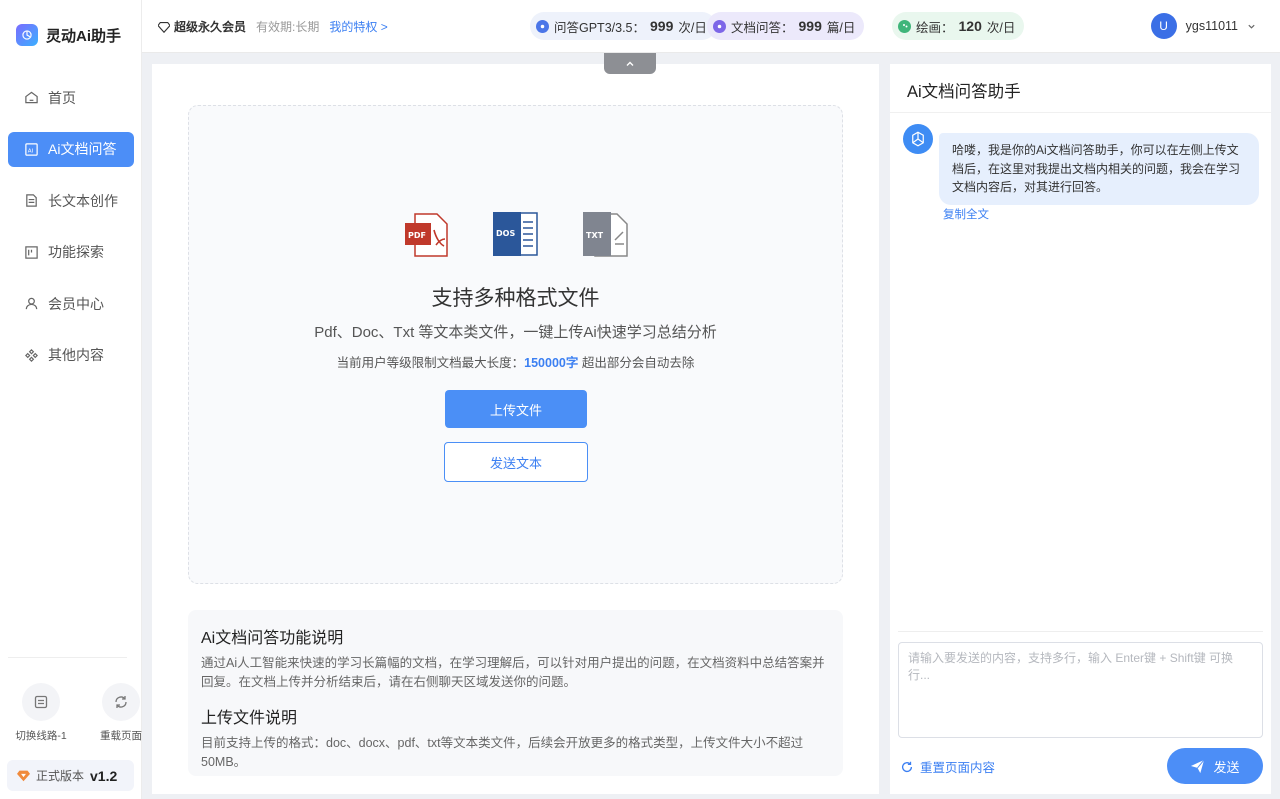 The width and height of the screenshot is (1280, 799). Describe the element at coordinates (542, 26) in the screenshot. I see `chat-quota-icon` at that location.